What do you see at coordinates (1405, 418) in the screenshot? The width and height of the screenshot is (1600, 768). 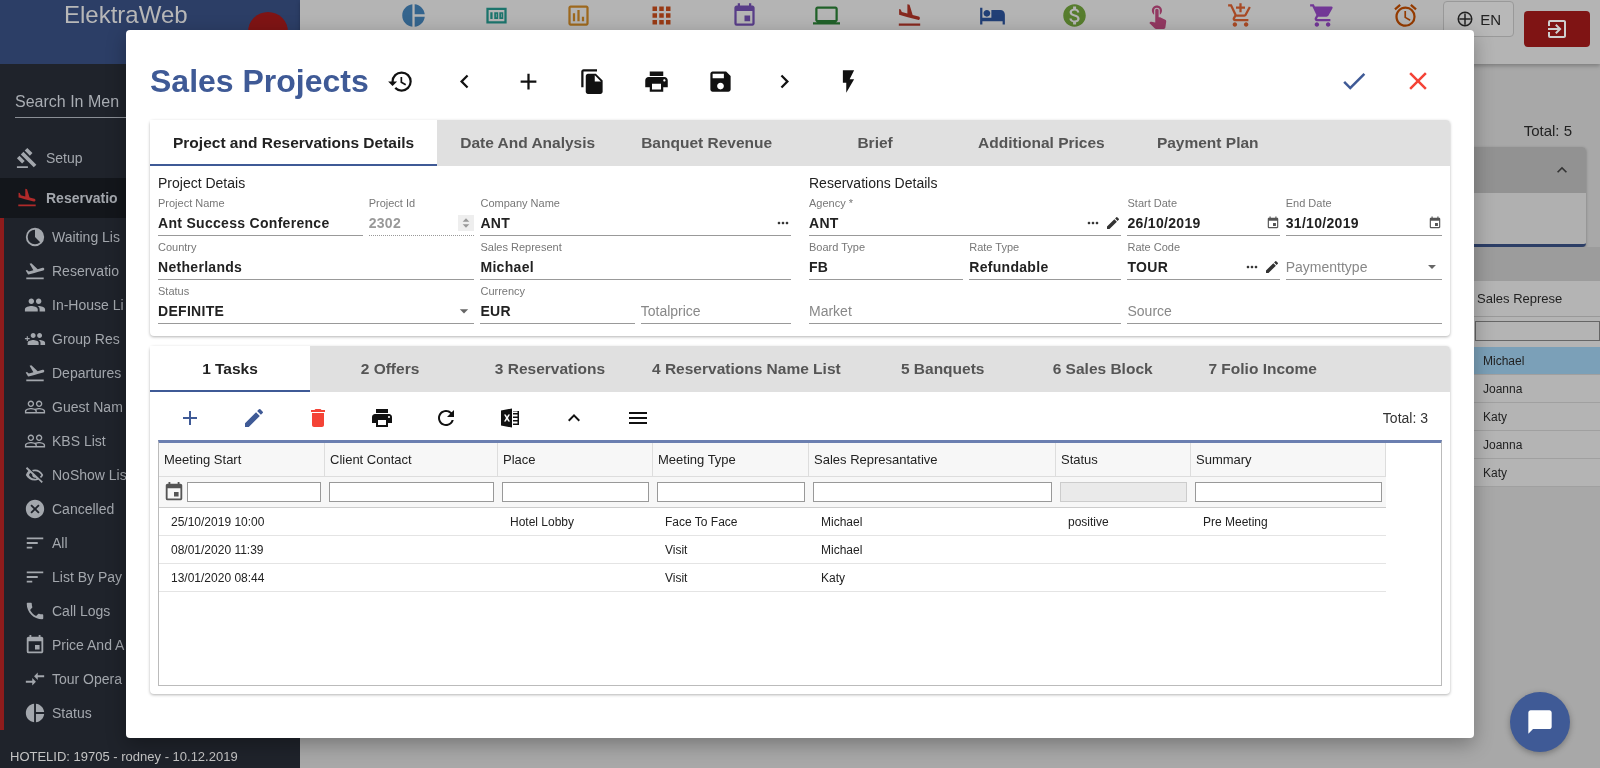 I see `total-count: Total: 3` at bounding box center [1405, 418].